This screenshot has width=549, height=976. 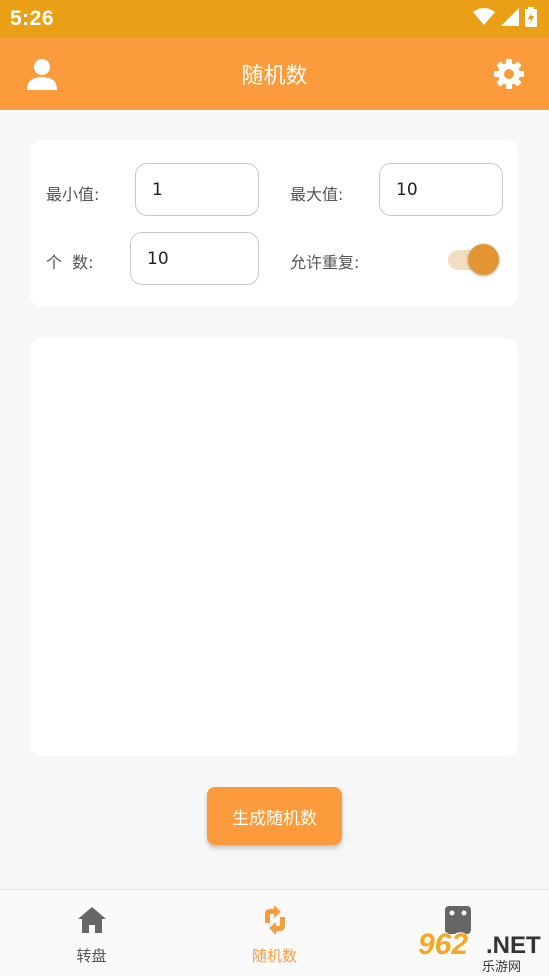 What do you see at coordinates (194, 258) in the screenshot?
I see `count-input` at bounding box center [194, 258].